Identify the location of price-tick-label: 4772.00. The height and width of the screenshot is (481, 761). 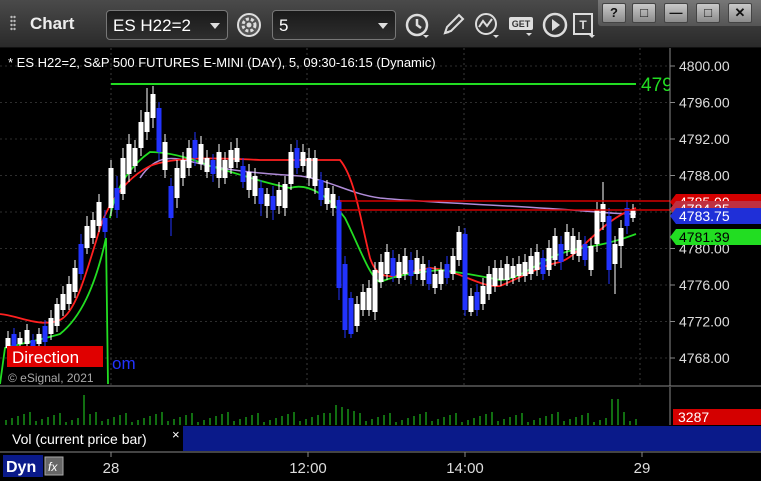
(704, 322).